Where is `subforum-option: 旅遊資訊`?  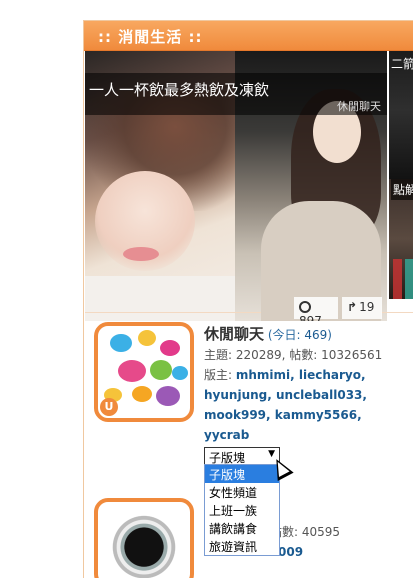
subforum-option: 旅遊資訊 is located at coordinates (242, 546).